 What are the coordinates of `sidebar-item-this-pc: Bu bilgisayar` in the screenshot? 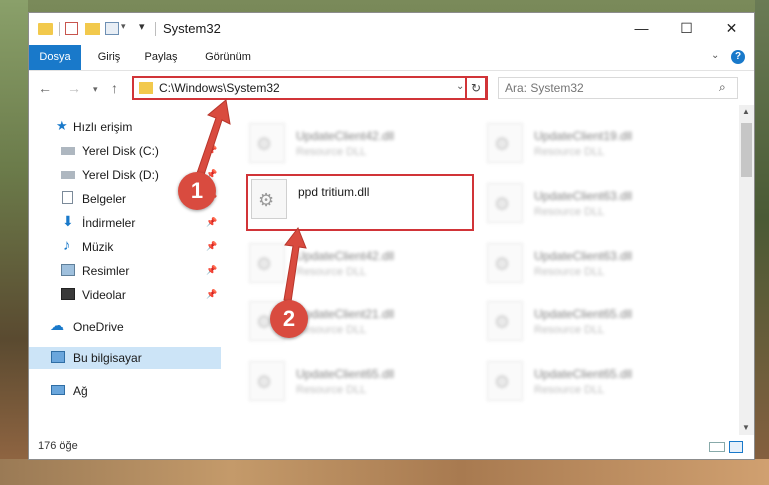 It's located at (125, 358).